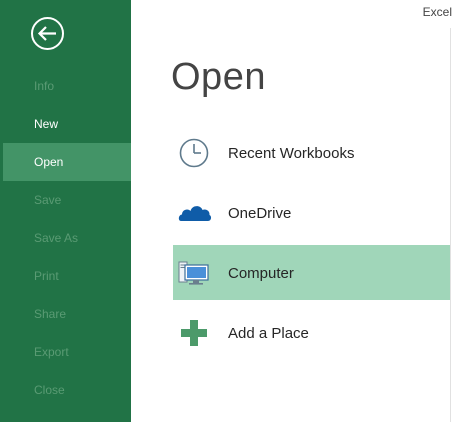  I want to click on place-label: Computer, so click(261, 273).